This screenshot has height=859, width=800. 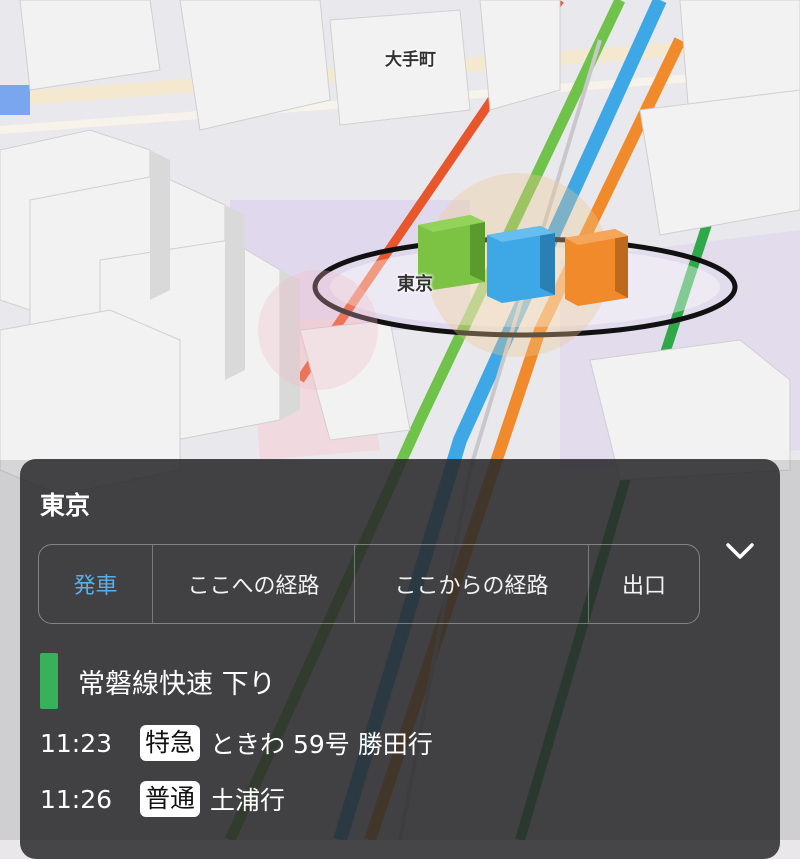 What do you see at coordinates (65, 505) in the screenshot?
I see `station-title: 東京` at bounding box center [65, 505].